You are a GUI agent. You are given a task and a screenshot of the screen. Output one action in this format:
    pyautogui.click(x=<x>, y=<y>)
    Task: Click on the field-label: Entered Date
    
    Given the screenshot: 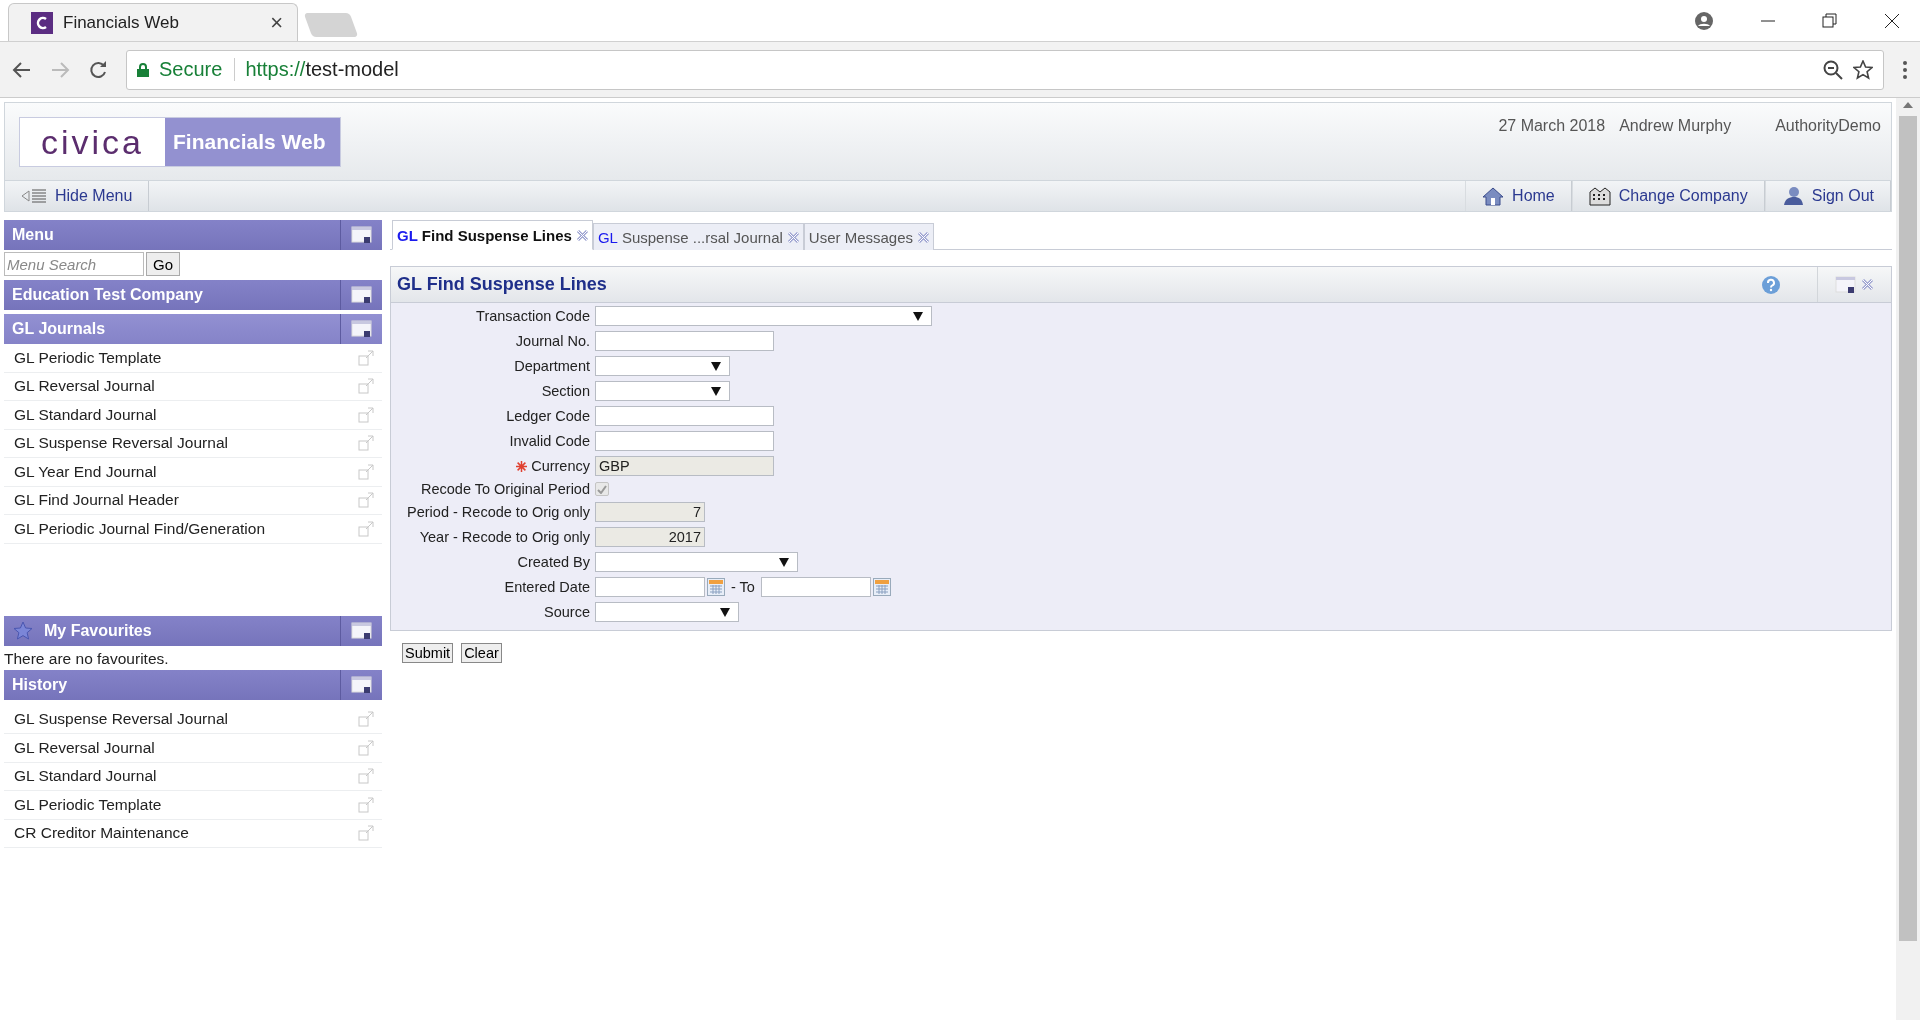 What is the action you would take?
    pyautogui.click(x=547, y=587)
    